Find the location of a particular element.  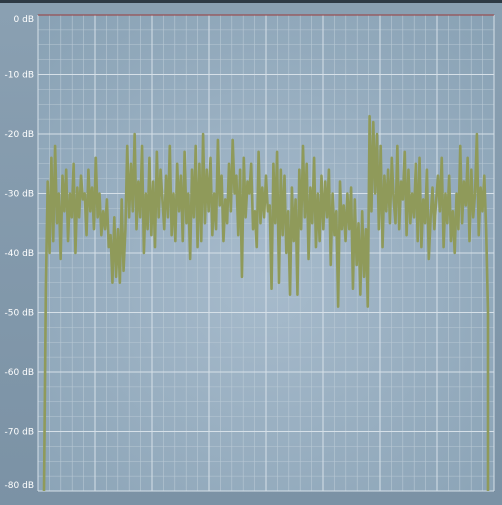

y-axis-label: -30 dB is located at coordinates (19, 195).